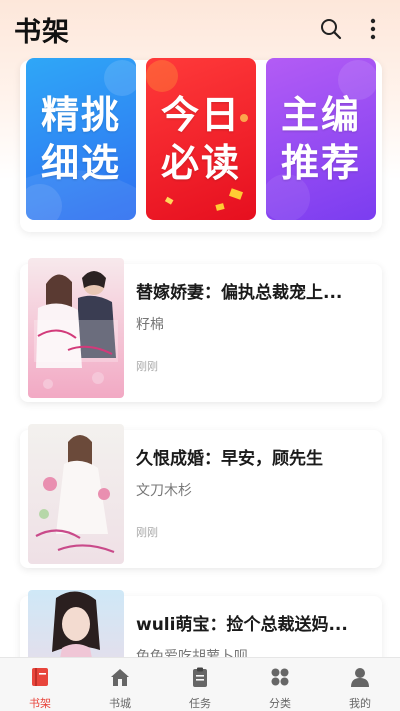 Image resolution: width=400 pixels, height=711 pixels. Describe the element at coordinates (40, 703) in the screenshot. I see `tab-label: 书架` at that location.